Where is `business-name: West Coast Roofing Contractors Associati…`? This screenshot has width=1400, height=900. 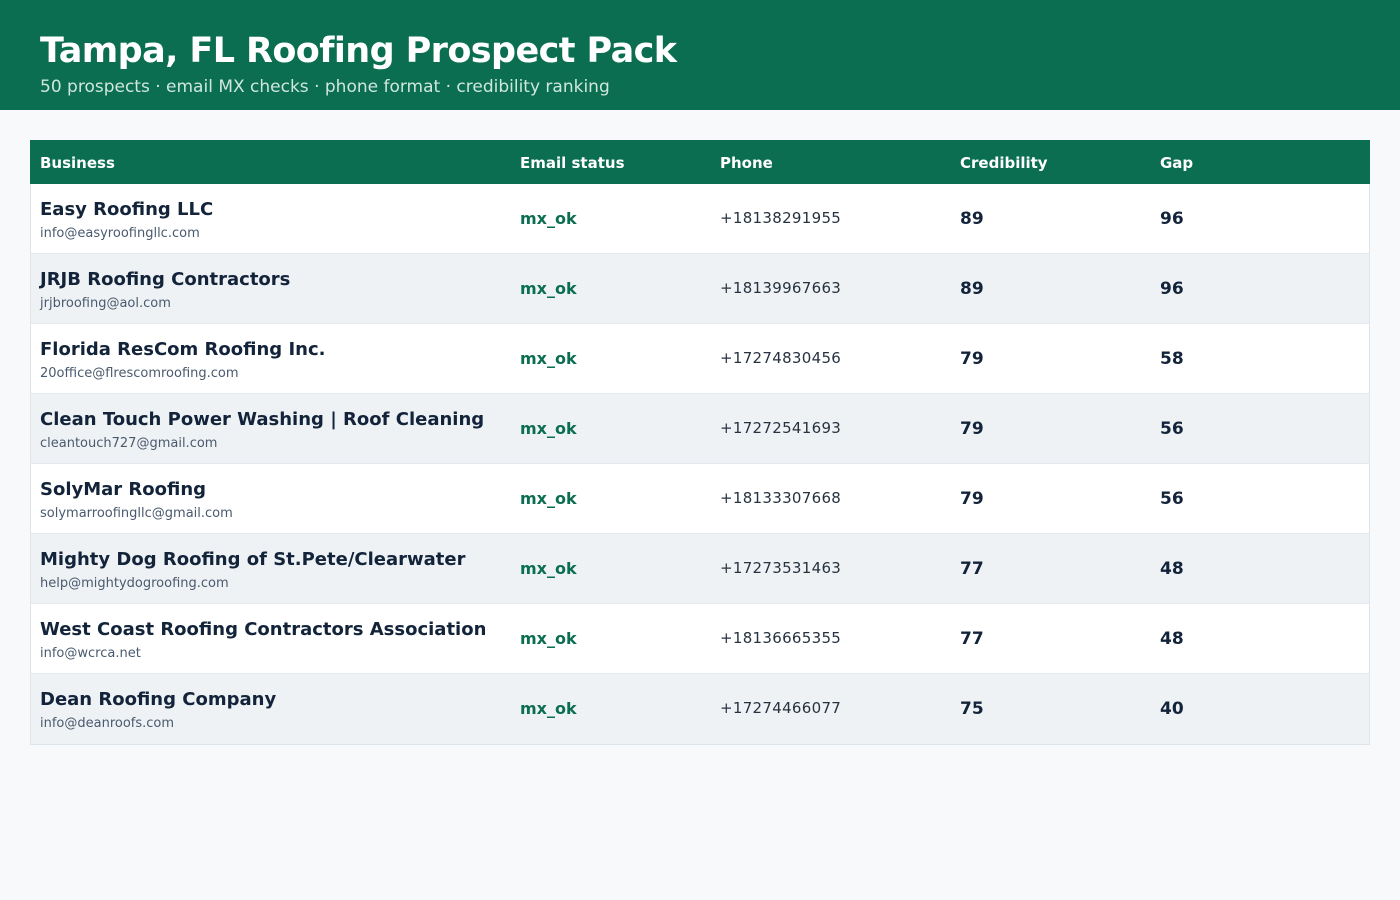 business-name: West Coast Roofing Contractors Associati… is located at coordinates (263, 629).